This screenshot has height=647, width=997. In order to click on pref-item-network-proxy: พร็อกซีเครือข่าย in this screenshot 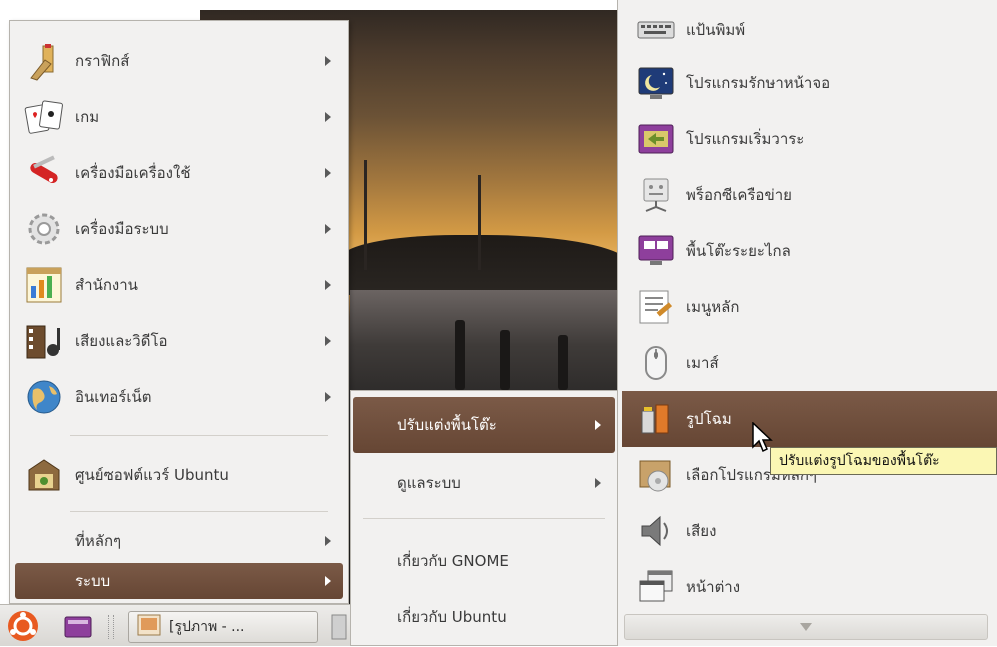, I will do `click(809, 195)`.